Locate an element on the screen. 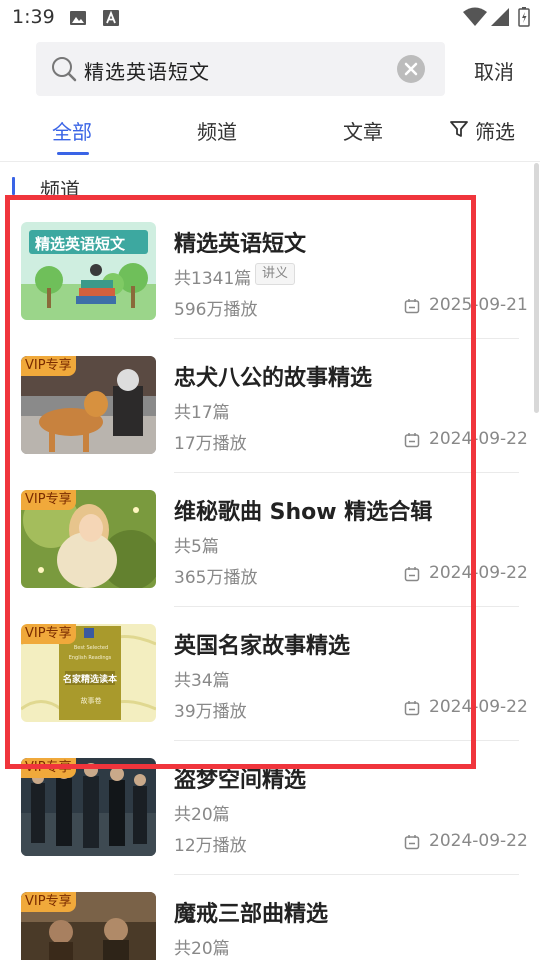 The image size is (540, 960). search-icon is located at coordinates (64, 69).